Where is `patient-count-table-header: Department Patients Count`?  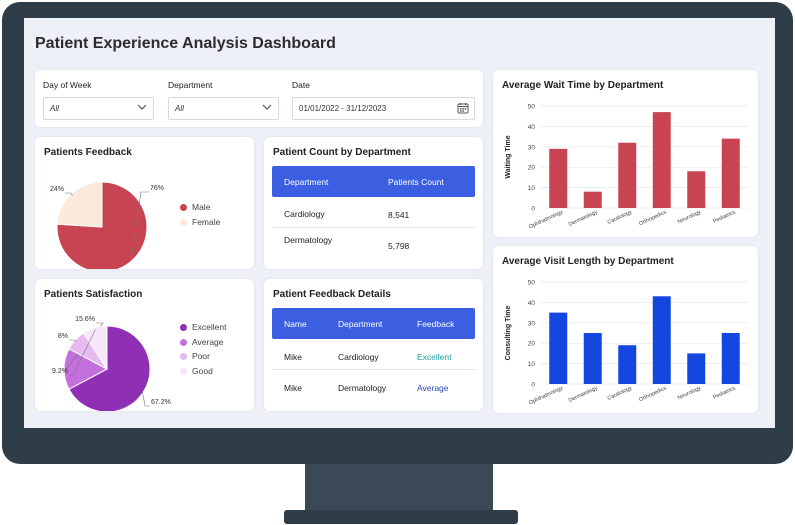 patient-count-table-header: Department Patients Count is located at coordinates (373, 181).